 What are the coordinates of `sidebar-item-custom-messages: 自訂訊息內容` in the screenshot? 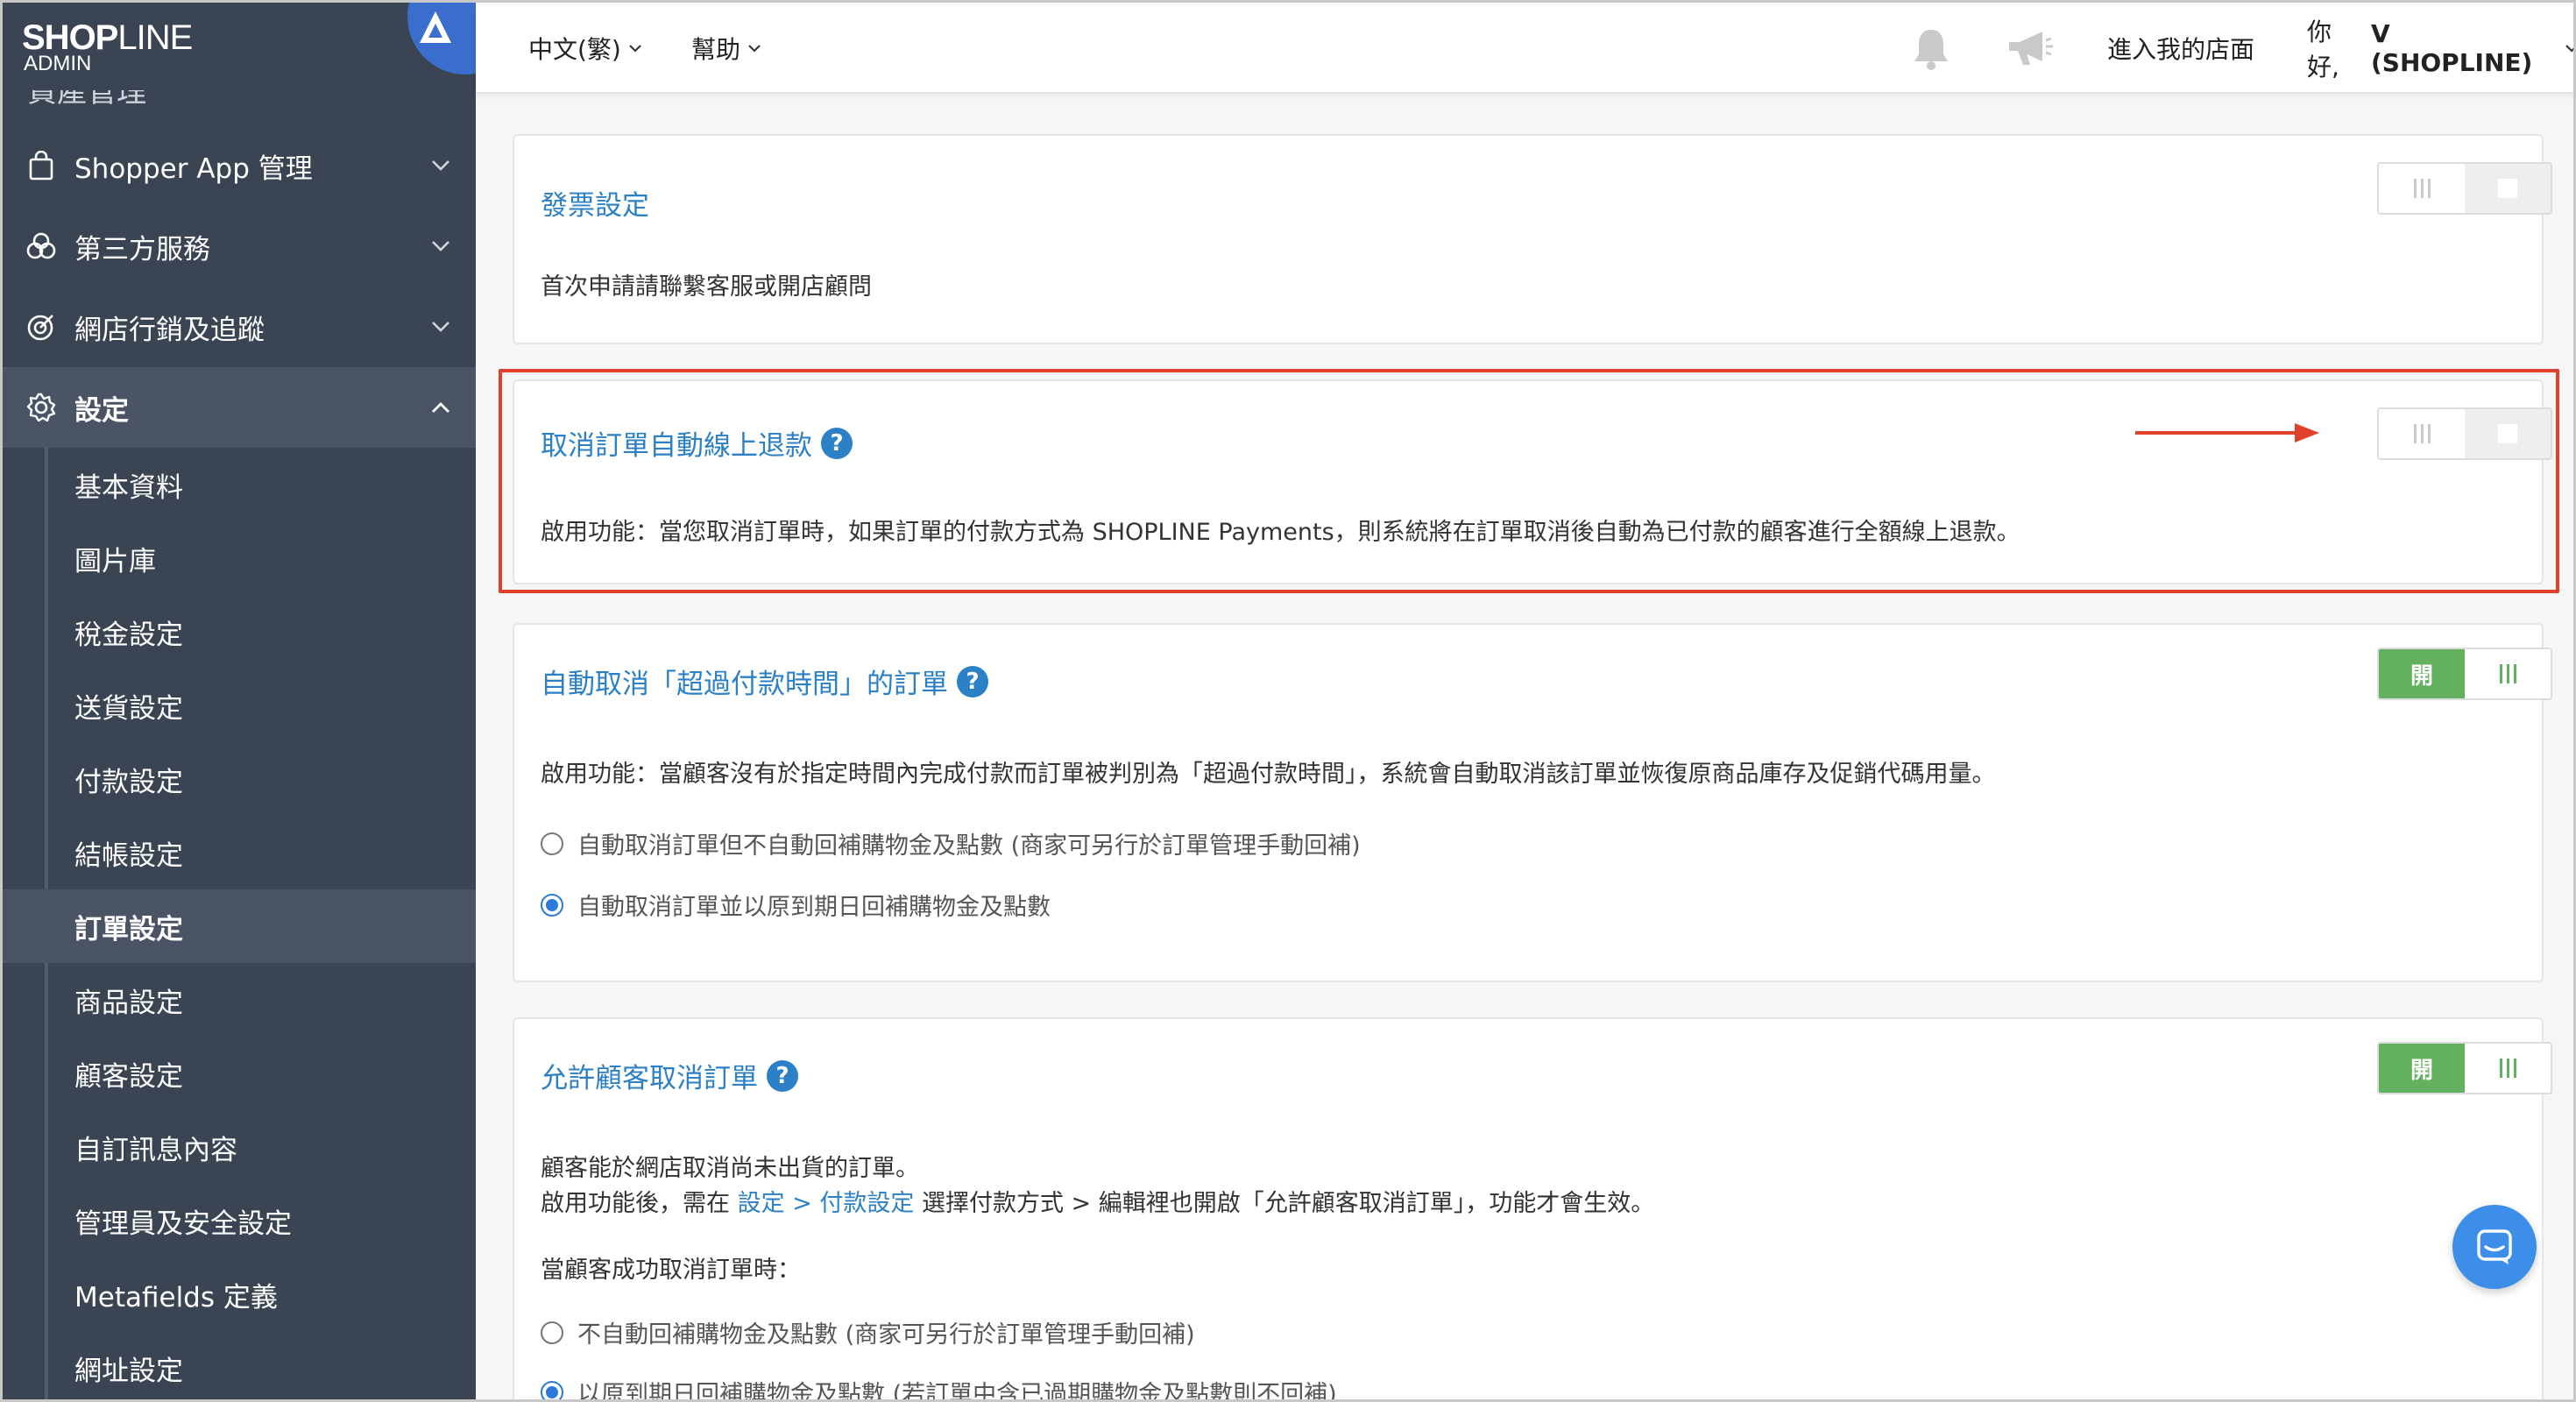 It's located at (239, 1147).